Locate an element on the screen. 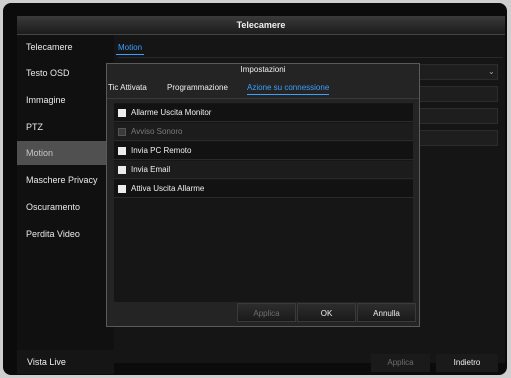 Image resolution: width=511 pixels, height=378 pixels. option-label: Allarme Uscita Monitor is located at coordinates (171, 112).